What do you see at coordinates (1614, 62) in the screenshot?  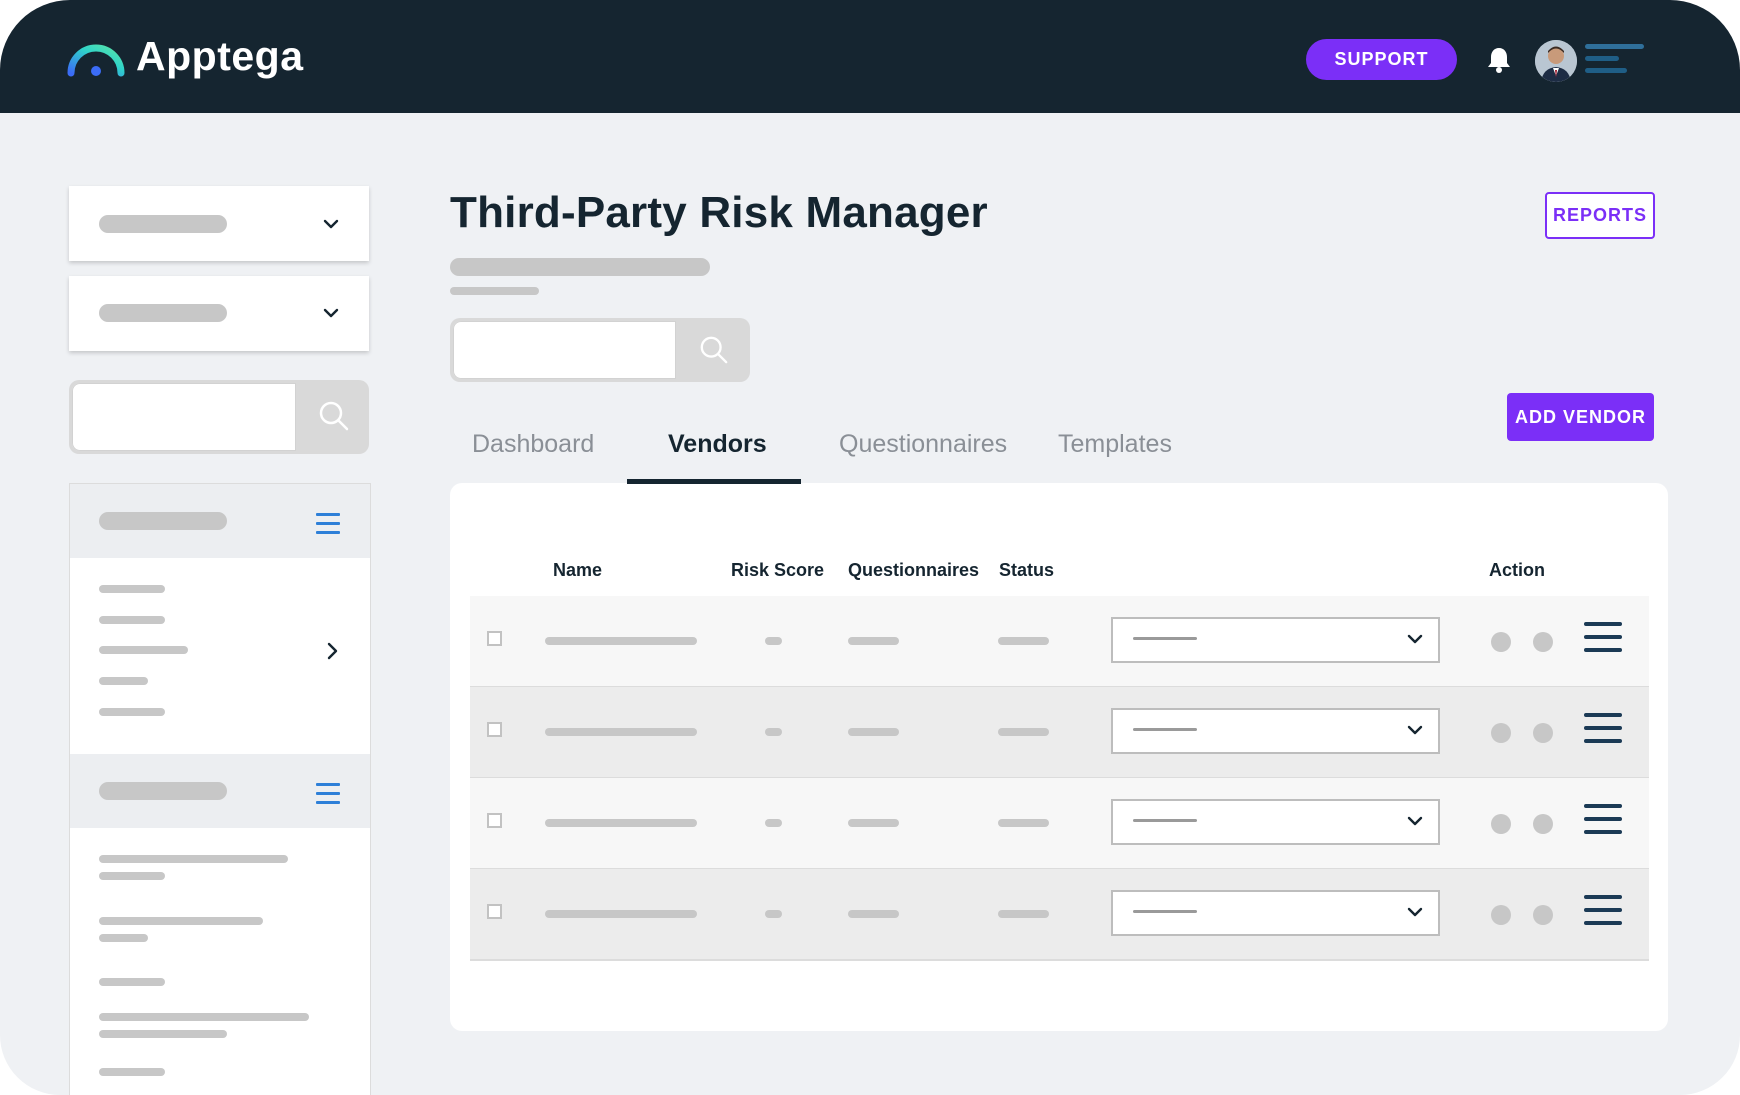 I see `menu-lines-icon` at bounding box center [1614, 62].